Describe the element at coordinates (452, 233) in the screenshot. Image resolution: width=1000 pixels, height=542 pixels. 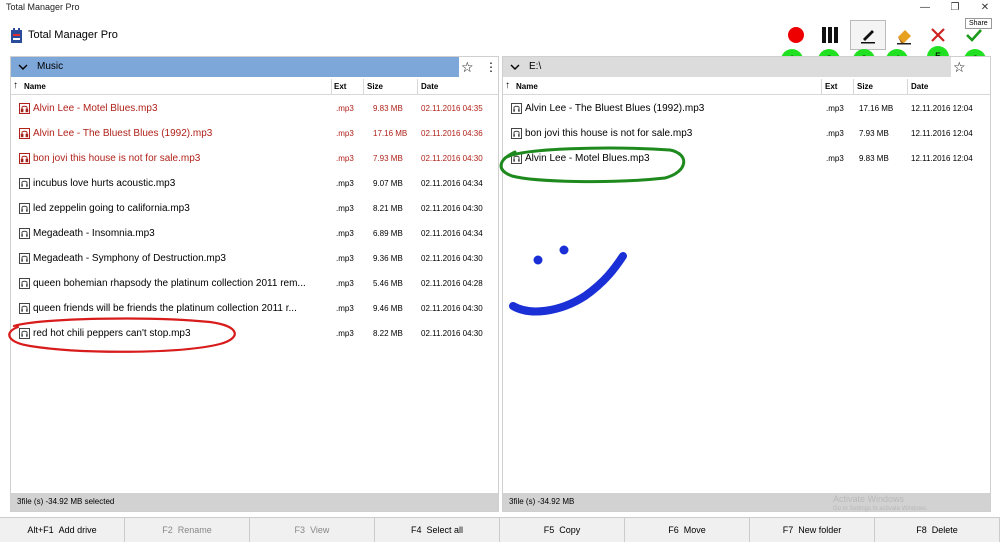
I see `file-date: 02.11.2016 04:34` at that location.